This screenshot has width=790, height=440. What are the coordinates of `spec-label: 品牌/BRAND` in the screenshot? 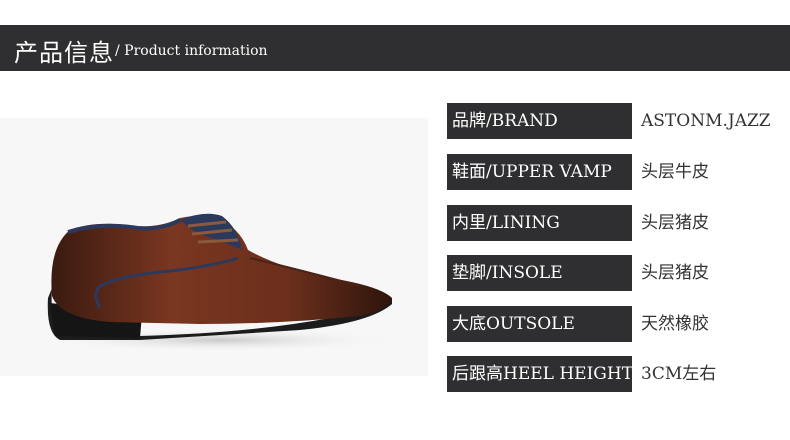 It's located at (539, 121).